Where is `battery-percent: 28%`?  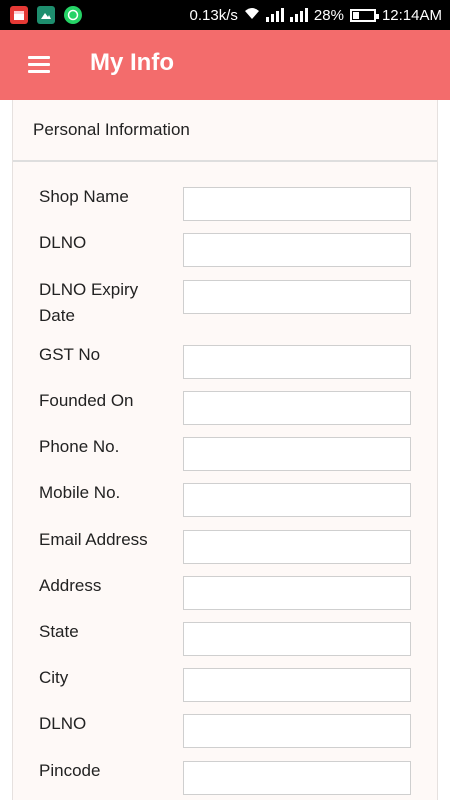
battery-percent: 28% is located at coordinates (328, 15).